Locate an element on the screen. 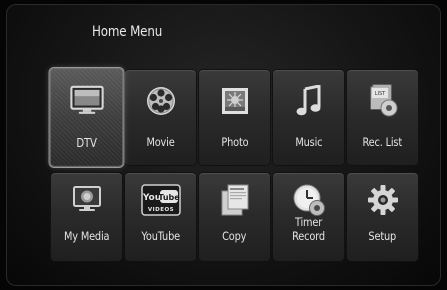  menu-item-youtube: You Tube VIDEOS YouTube is located at coordinates (160, 217).